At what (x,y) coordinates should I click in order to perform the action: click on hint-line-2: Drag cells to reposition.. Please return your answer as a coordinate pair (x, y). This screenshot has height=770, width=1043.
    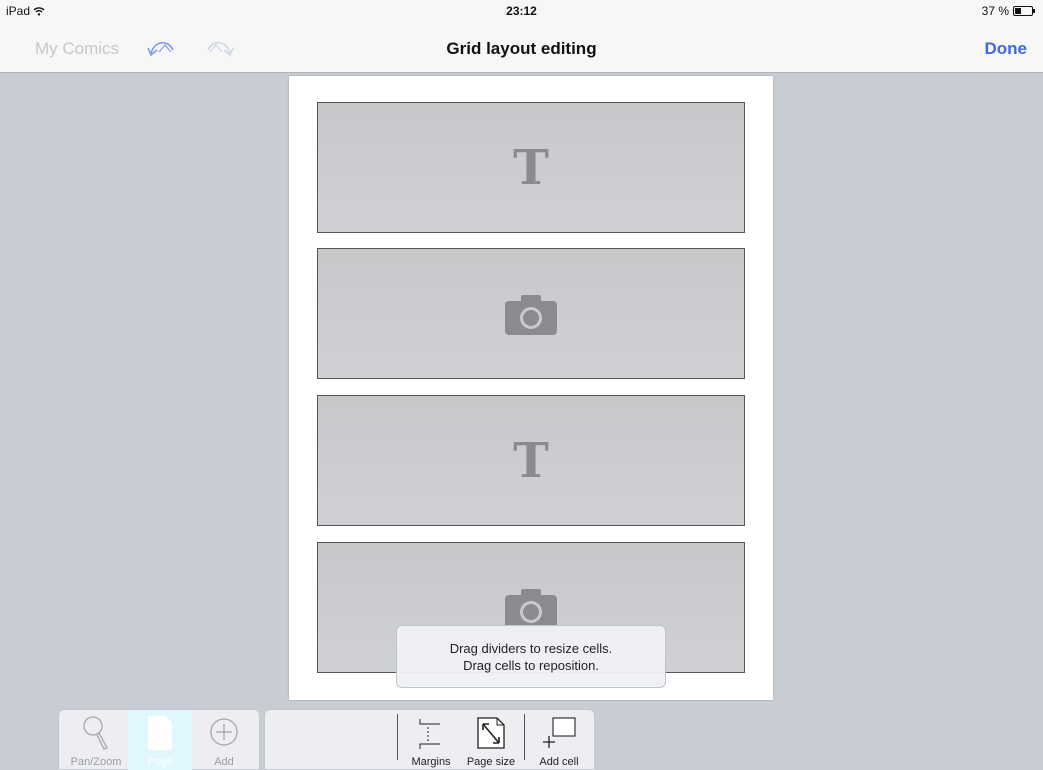
    Looking at the image, I should click on (531, 665).